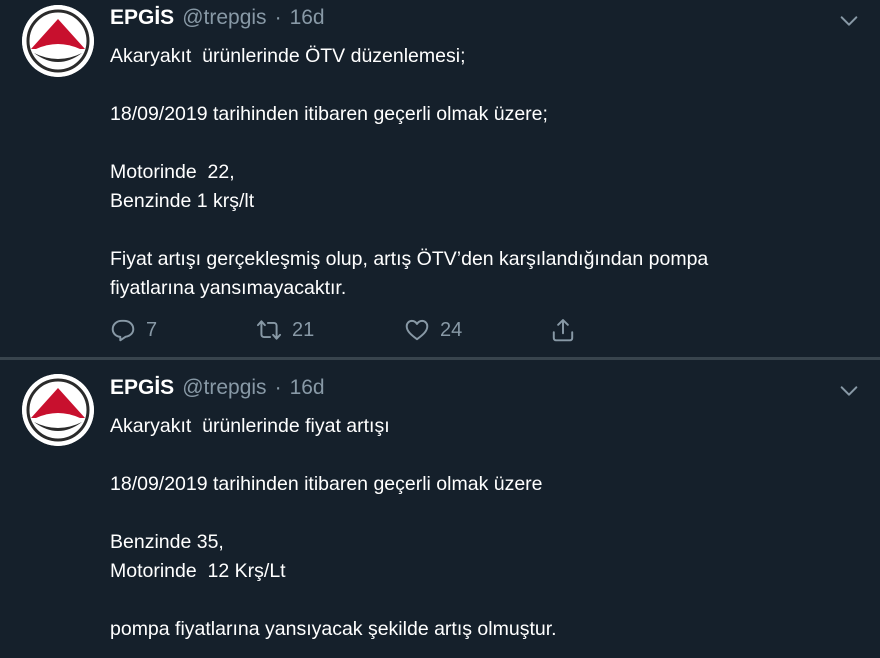 The image size is (880, 658). I want to click on share-icon, so click(563, 330).